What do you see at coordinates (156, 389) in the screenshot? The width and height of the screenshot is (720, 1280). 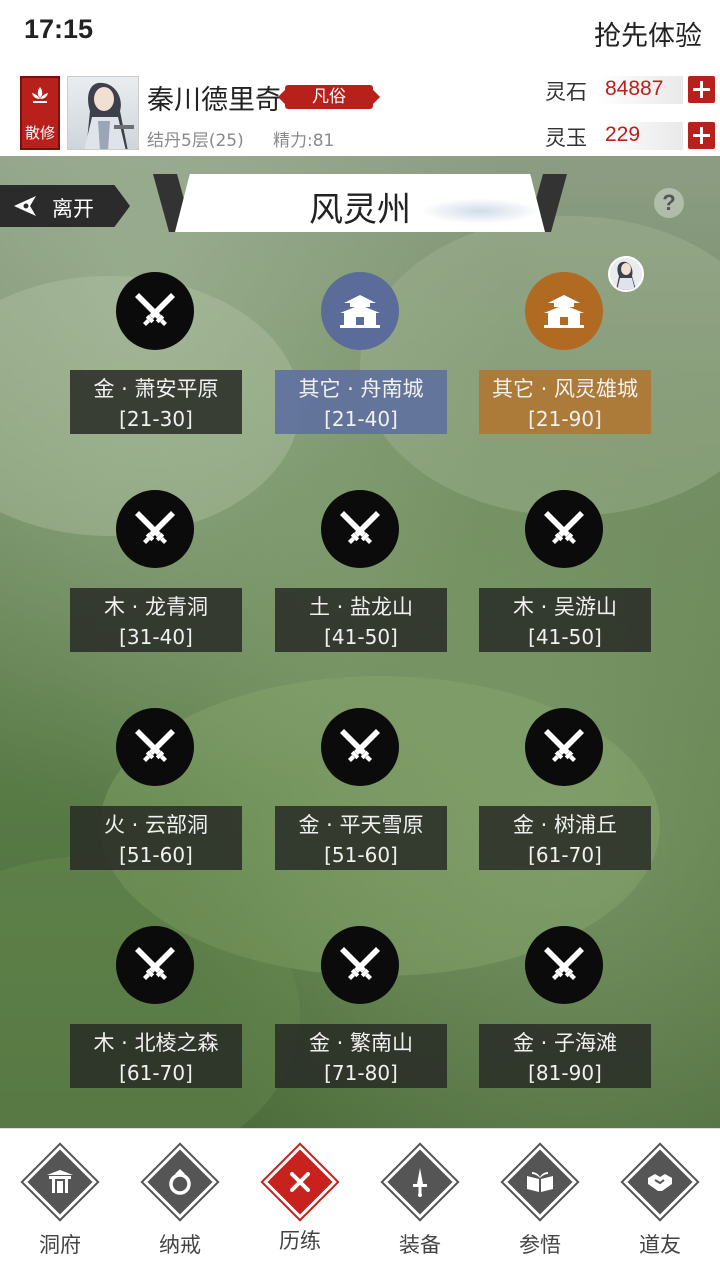 I see `location-name: 金 · 萧安平原` at bounding box center [156, 389].